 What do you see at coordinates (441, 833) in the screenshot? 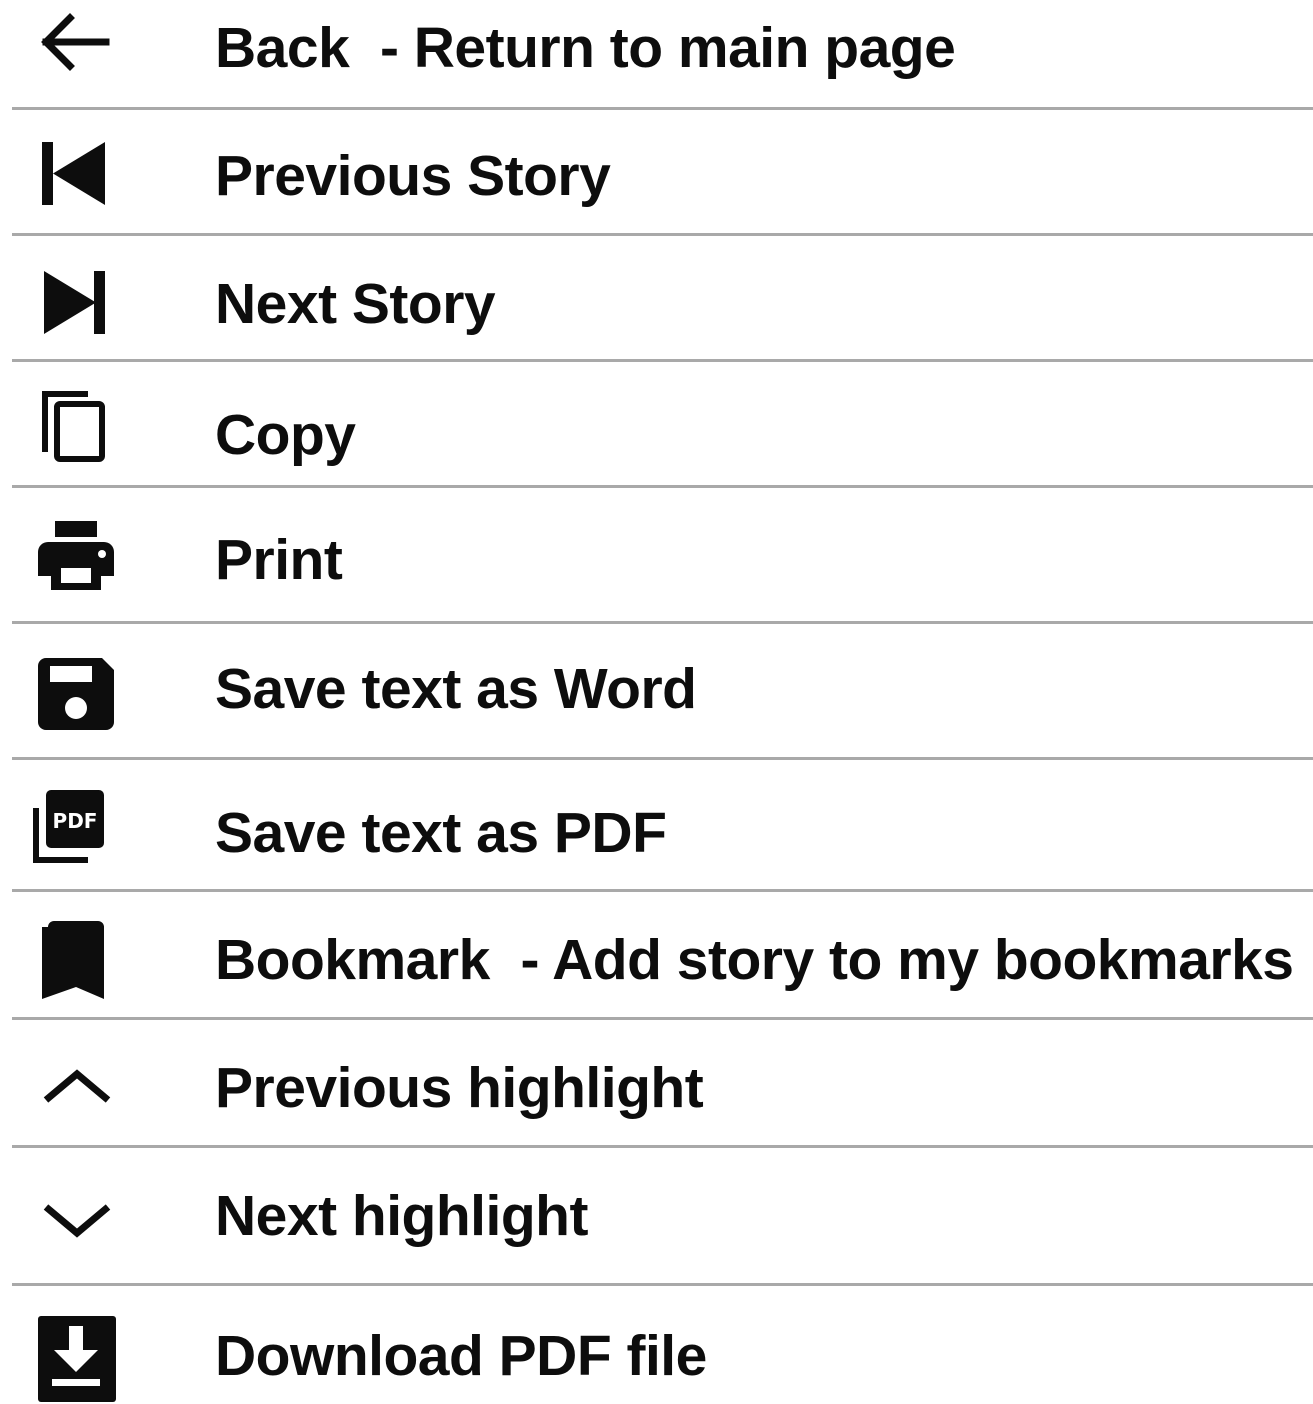
I see `menu-item-label: Save text as PDF` at bounding box center [441, 833].